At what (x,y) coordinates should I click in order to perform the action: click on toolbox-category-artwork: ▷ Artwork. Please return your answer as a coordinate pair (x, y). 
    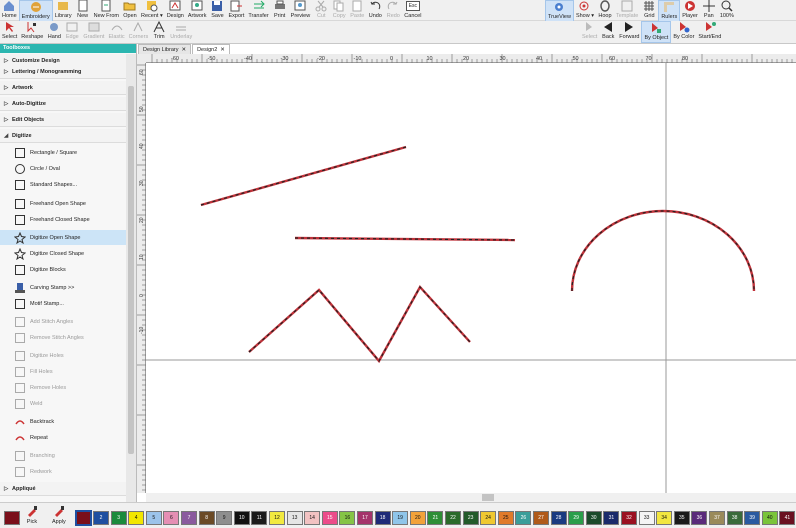
    Looking at the image, I should click on (63, 88).